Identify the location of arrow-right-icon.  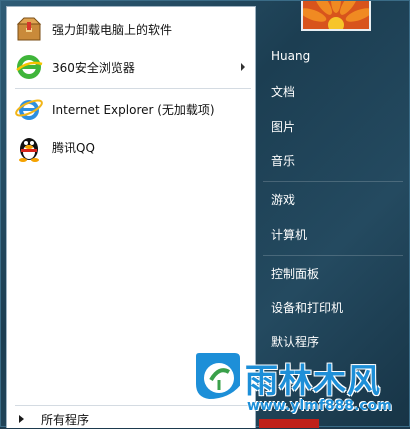
(21, 419).